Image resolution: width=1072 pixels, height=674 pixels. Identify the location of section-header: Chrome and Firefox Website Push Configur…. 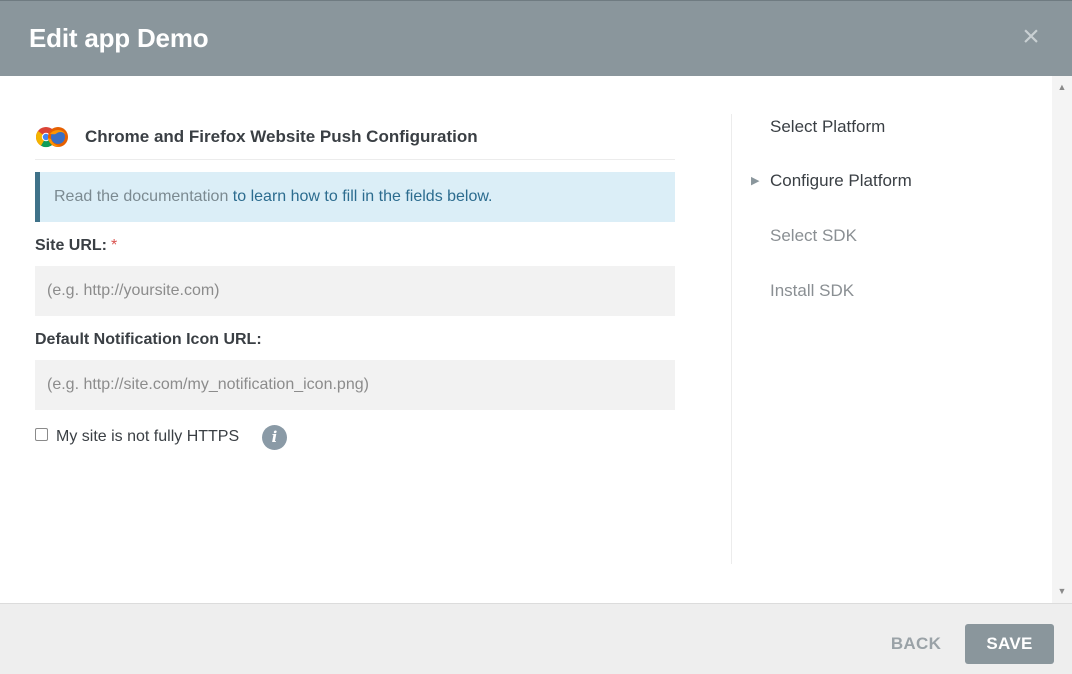
(355, 142).